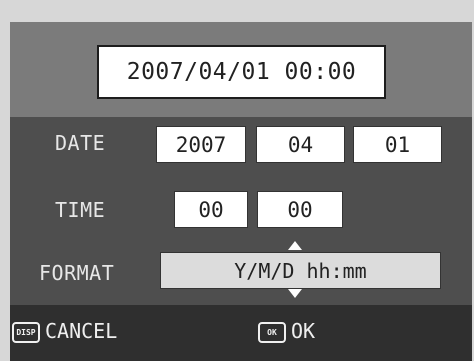  Describe the element at coordinates (295, 245) in the screenshot. I see `arrow-up-icon` at that location.